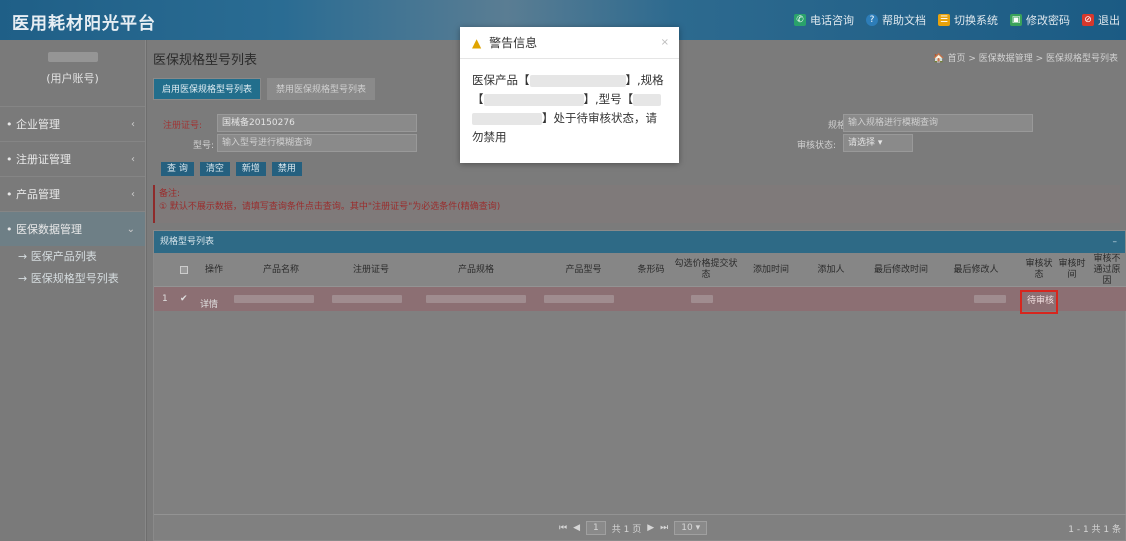  I want to click on page-title: 医保规格型号列表, so click(205, 60).